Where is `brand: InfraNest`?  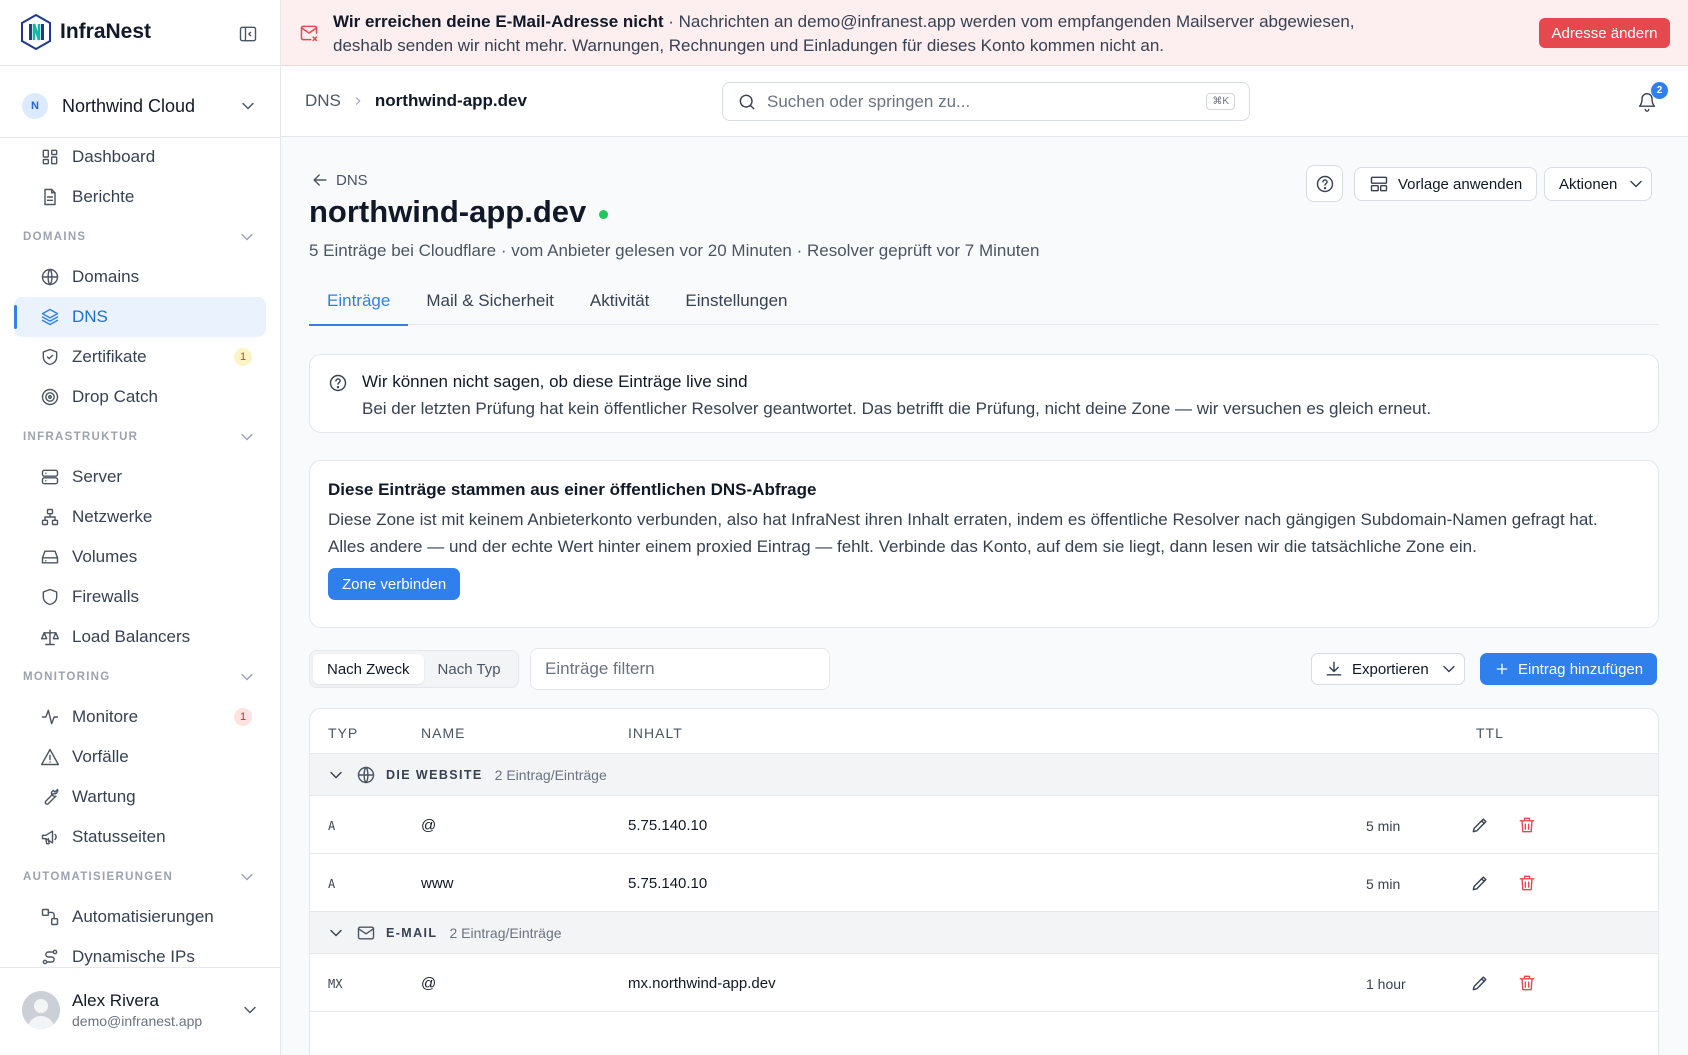 brand: InfraNest is located at coordinates (85, 32).